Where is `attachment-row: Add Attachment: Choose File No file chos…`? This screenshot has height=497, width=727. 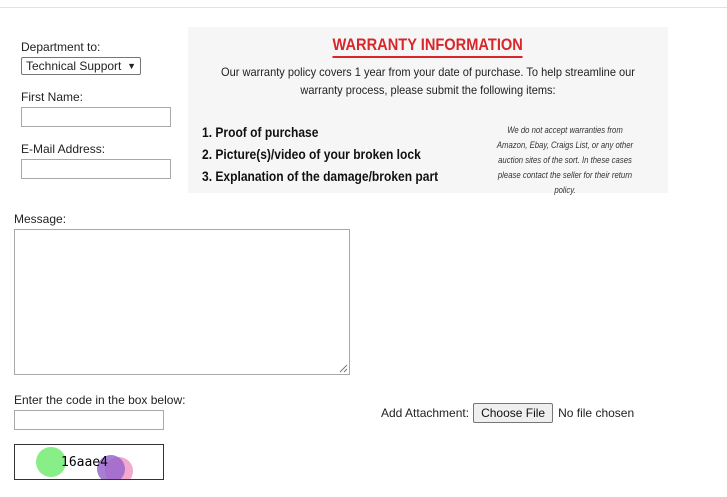 attachment-row: Add Attachment: Choose File No file chos… is located at coordinates (507, 413).